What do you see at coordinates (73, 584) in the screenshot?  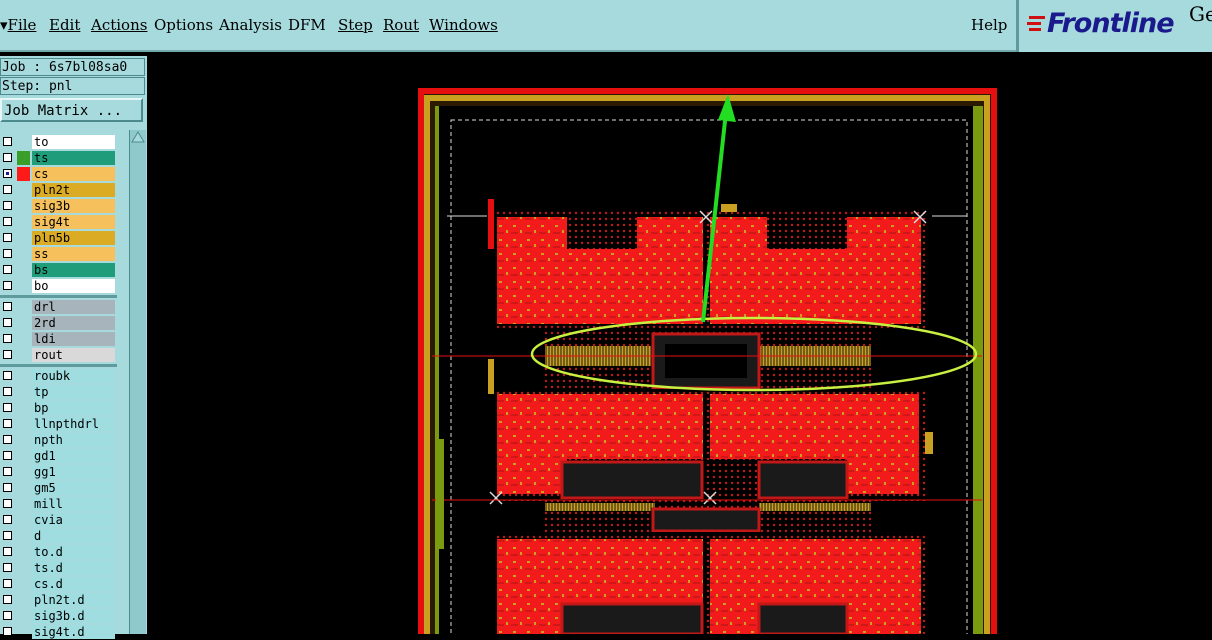 I see `layer-name: cs.d` at bounding box center [73, 584].